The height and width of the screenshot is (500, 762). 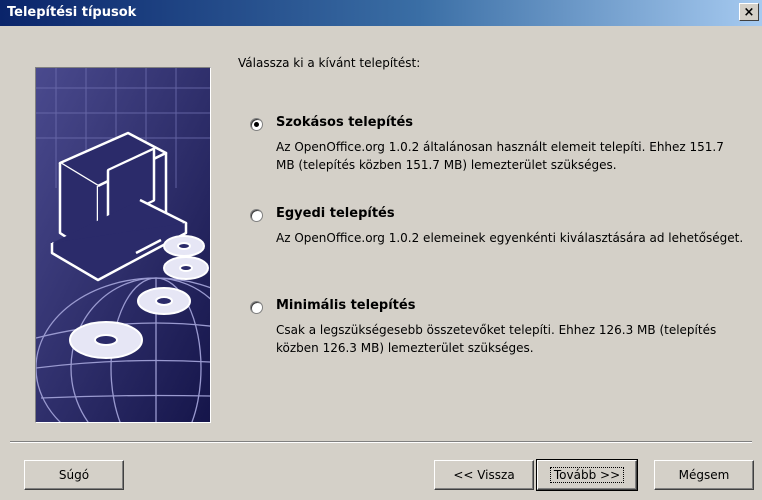 I want to click on next-button: Tovább >>, so click(x=587, y=475).